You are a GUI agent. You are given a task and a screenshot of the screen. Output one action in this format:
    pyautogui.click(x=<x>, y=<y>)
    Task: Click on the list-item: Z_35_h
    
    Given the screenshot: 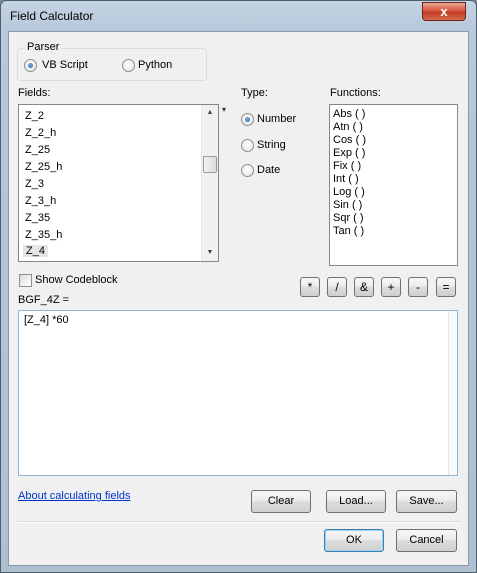 What is the action you would take?
    pyautogui.click(x=43, y=235)
    